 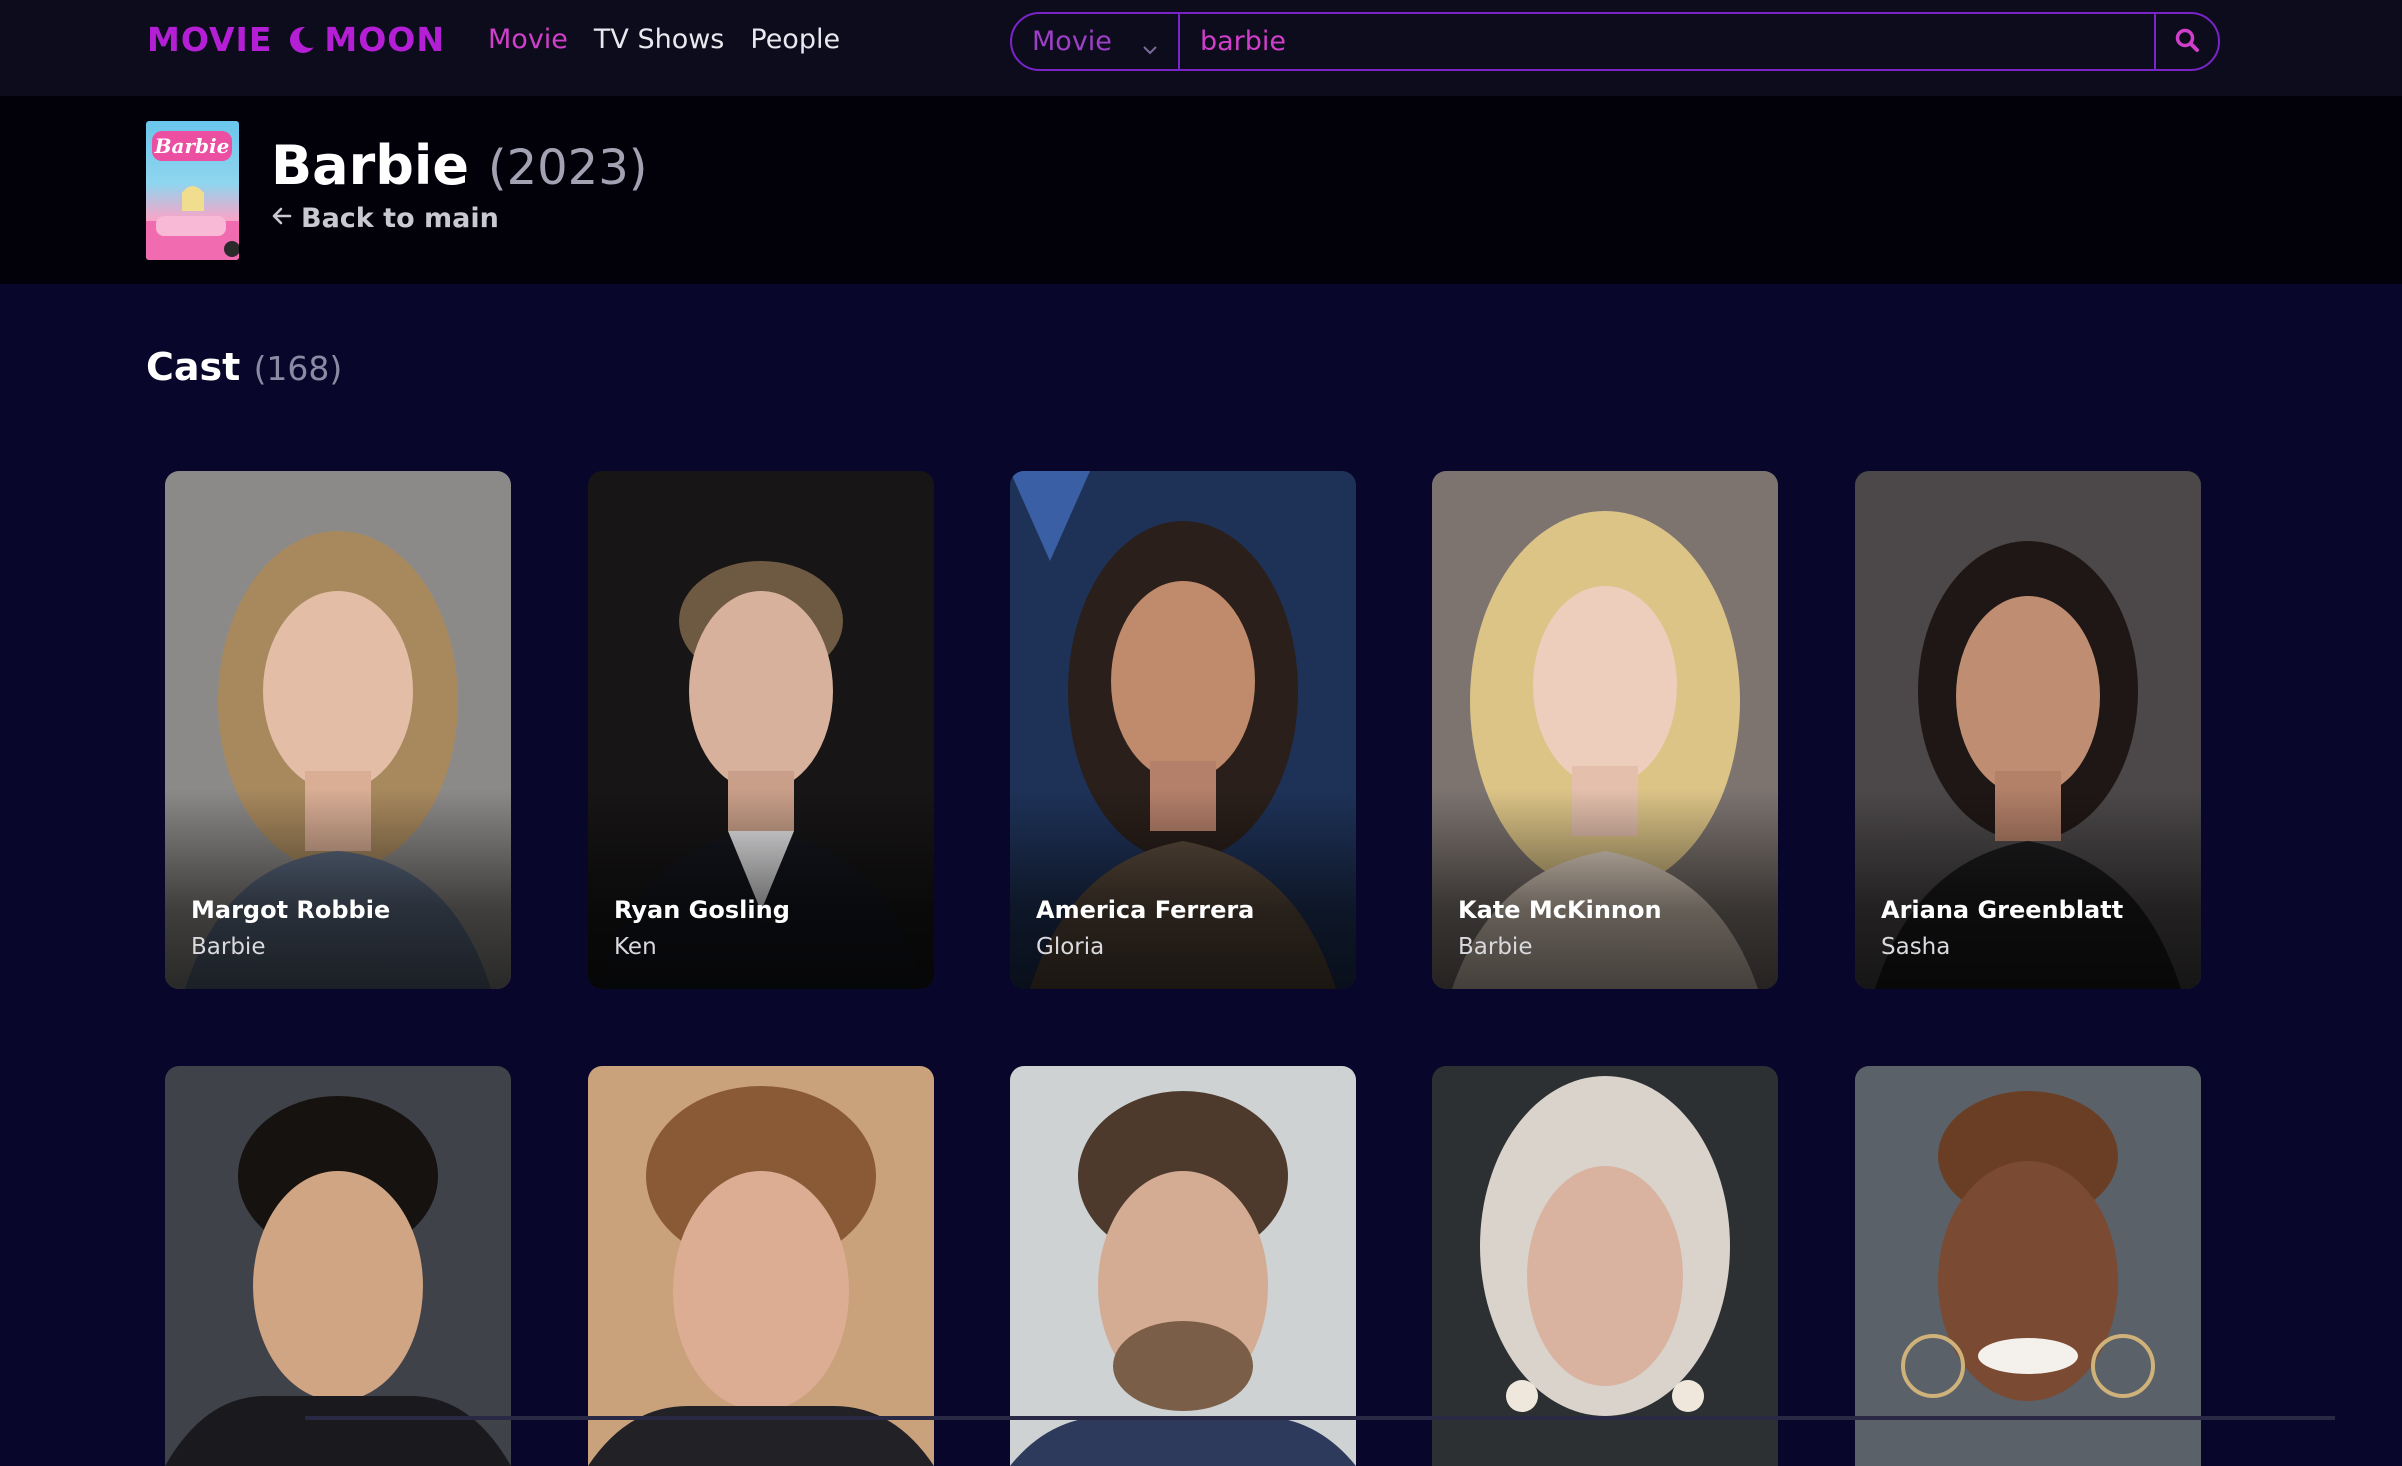 I want to click on cast-role: Ken, so click(x=635, y=947).